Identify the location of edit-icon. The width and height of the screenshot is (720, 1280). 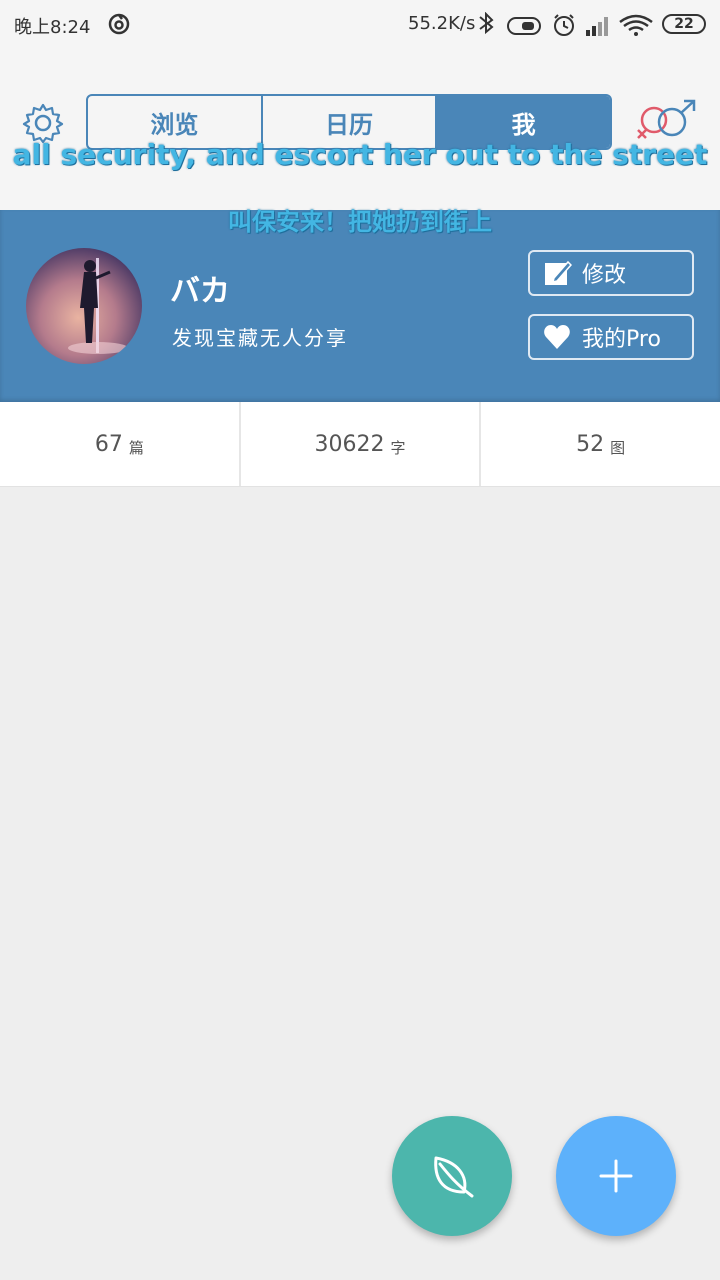
(558, 272).